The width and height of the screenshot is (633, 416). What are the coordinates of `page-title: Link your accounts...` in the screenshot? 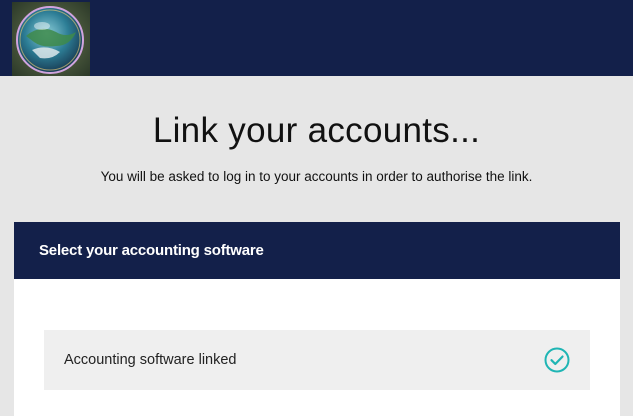 It's located at (316, 130).